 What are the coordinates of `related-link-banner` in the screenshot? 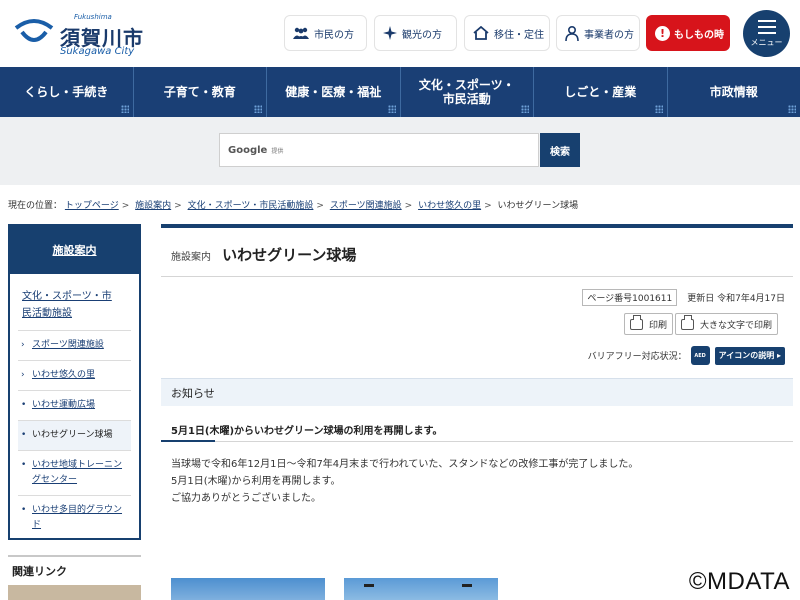 It's located at (74, 592).